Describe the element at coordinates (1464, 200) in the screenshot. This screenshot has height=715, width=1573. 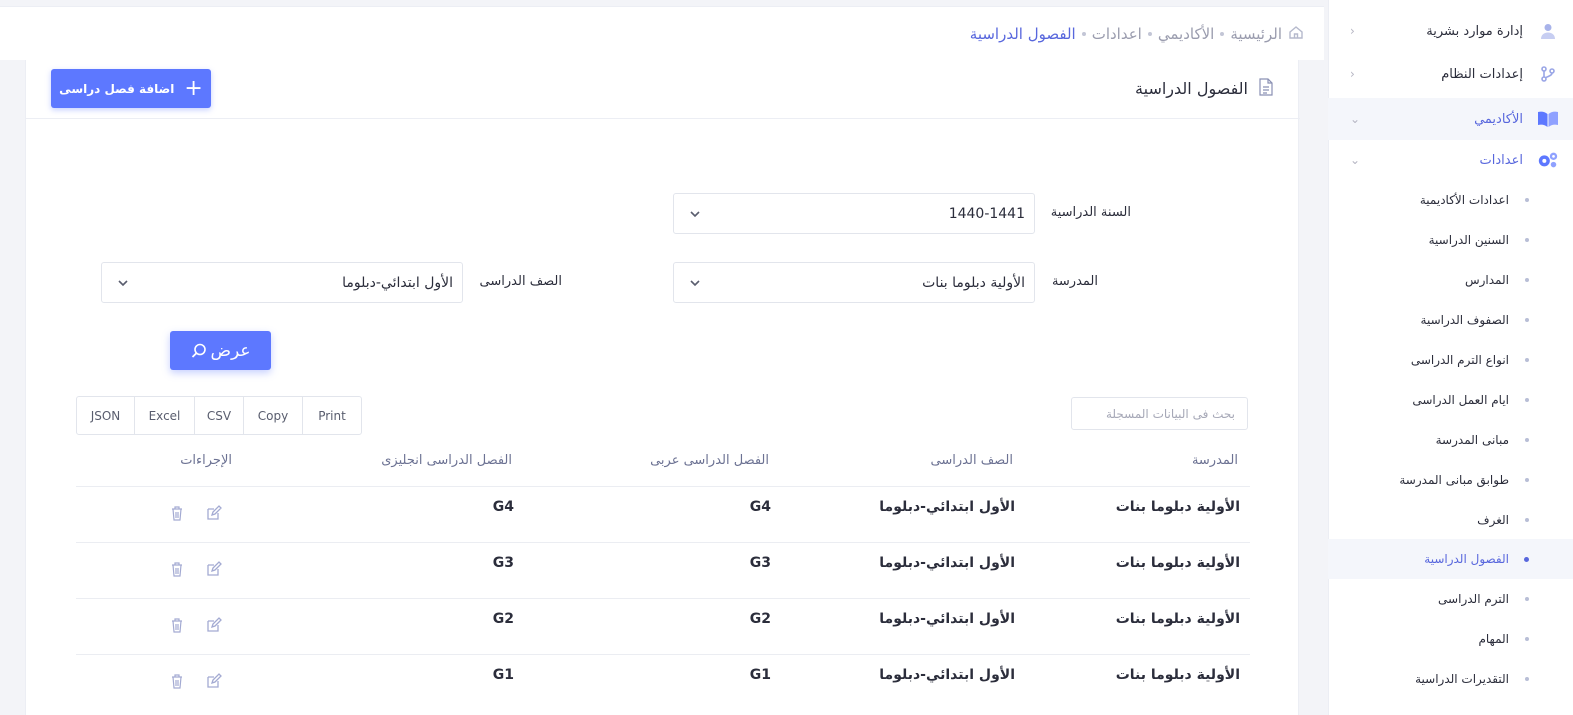
I see `sidebar-subitem-label: اعدادات الأكاديمية` at that location.